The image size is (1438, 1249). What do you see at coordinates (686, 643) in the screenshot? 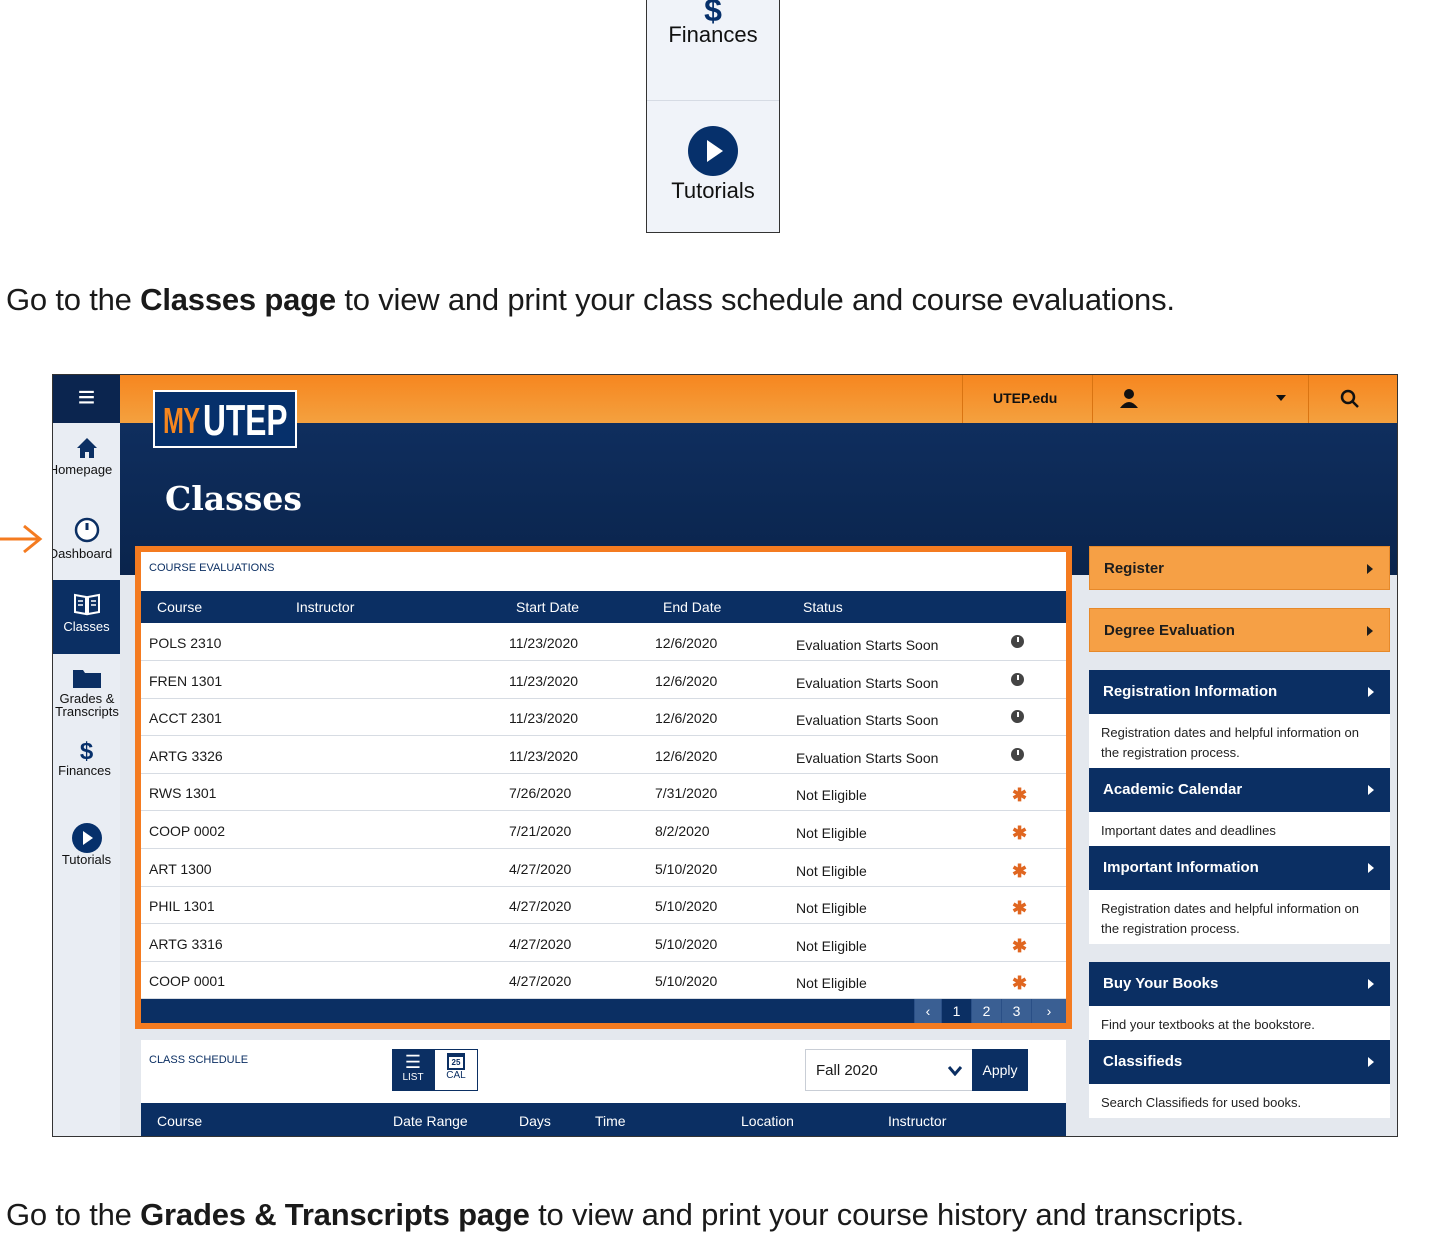
I see `date-cell: 12/6/2020` at bounding box center [686, 643].